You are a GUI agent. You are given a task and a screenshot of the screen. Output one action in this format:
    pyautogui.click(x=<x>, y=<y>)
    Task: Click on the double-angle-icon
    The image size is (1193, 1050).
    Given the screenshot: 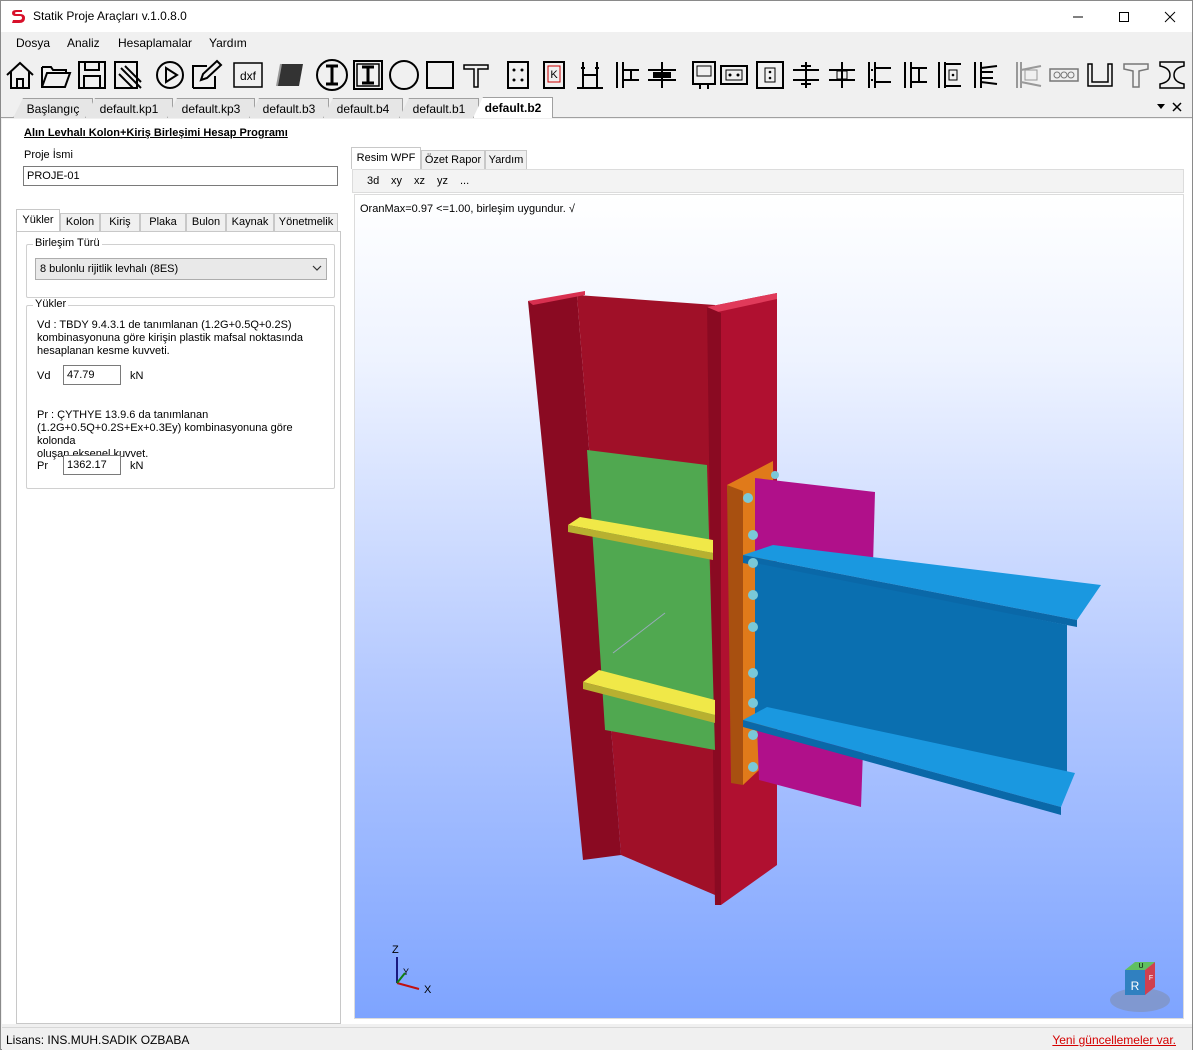 What is the action you would take?
    pyautogui.click(x=950, y=75)
    